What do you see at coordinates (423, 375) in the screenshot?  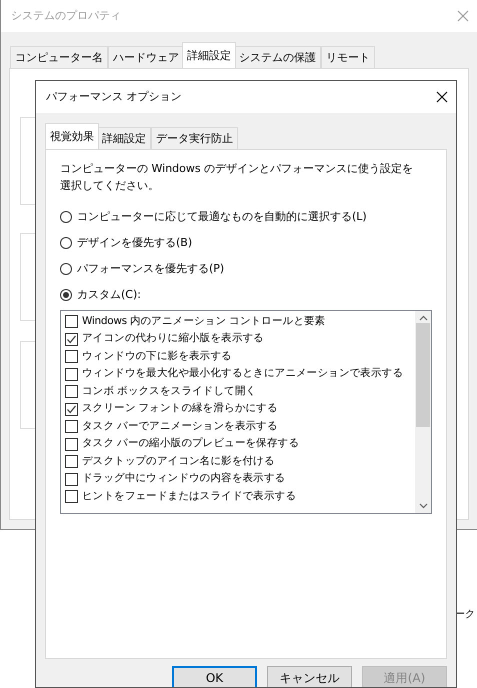 I see `scroll-thumb` at bounding box center [423, 375].